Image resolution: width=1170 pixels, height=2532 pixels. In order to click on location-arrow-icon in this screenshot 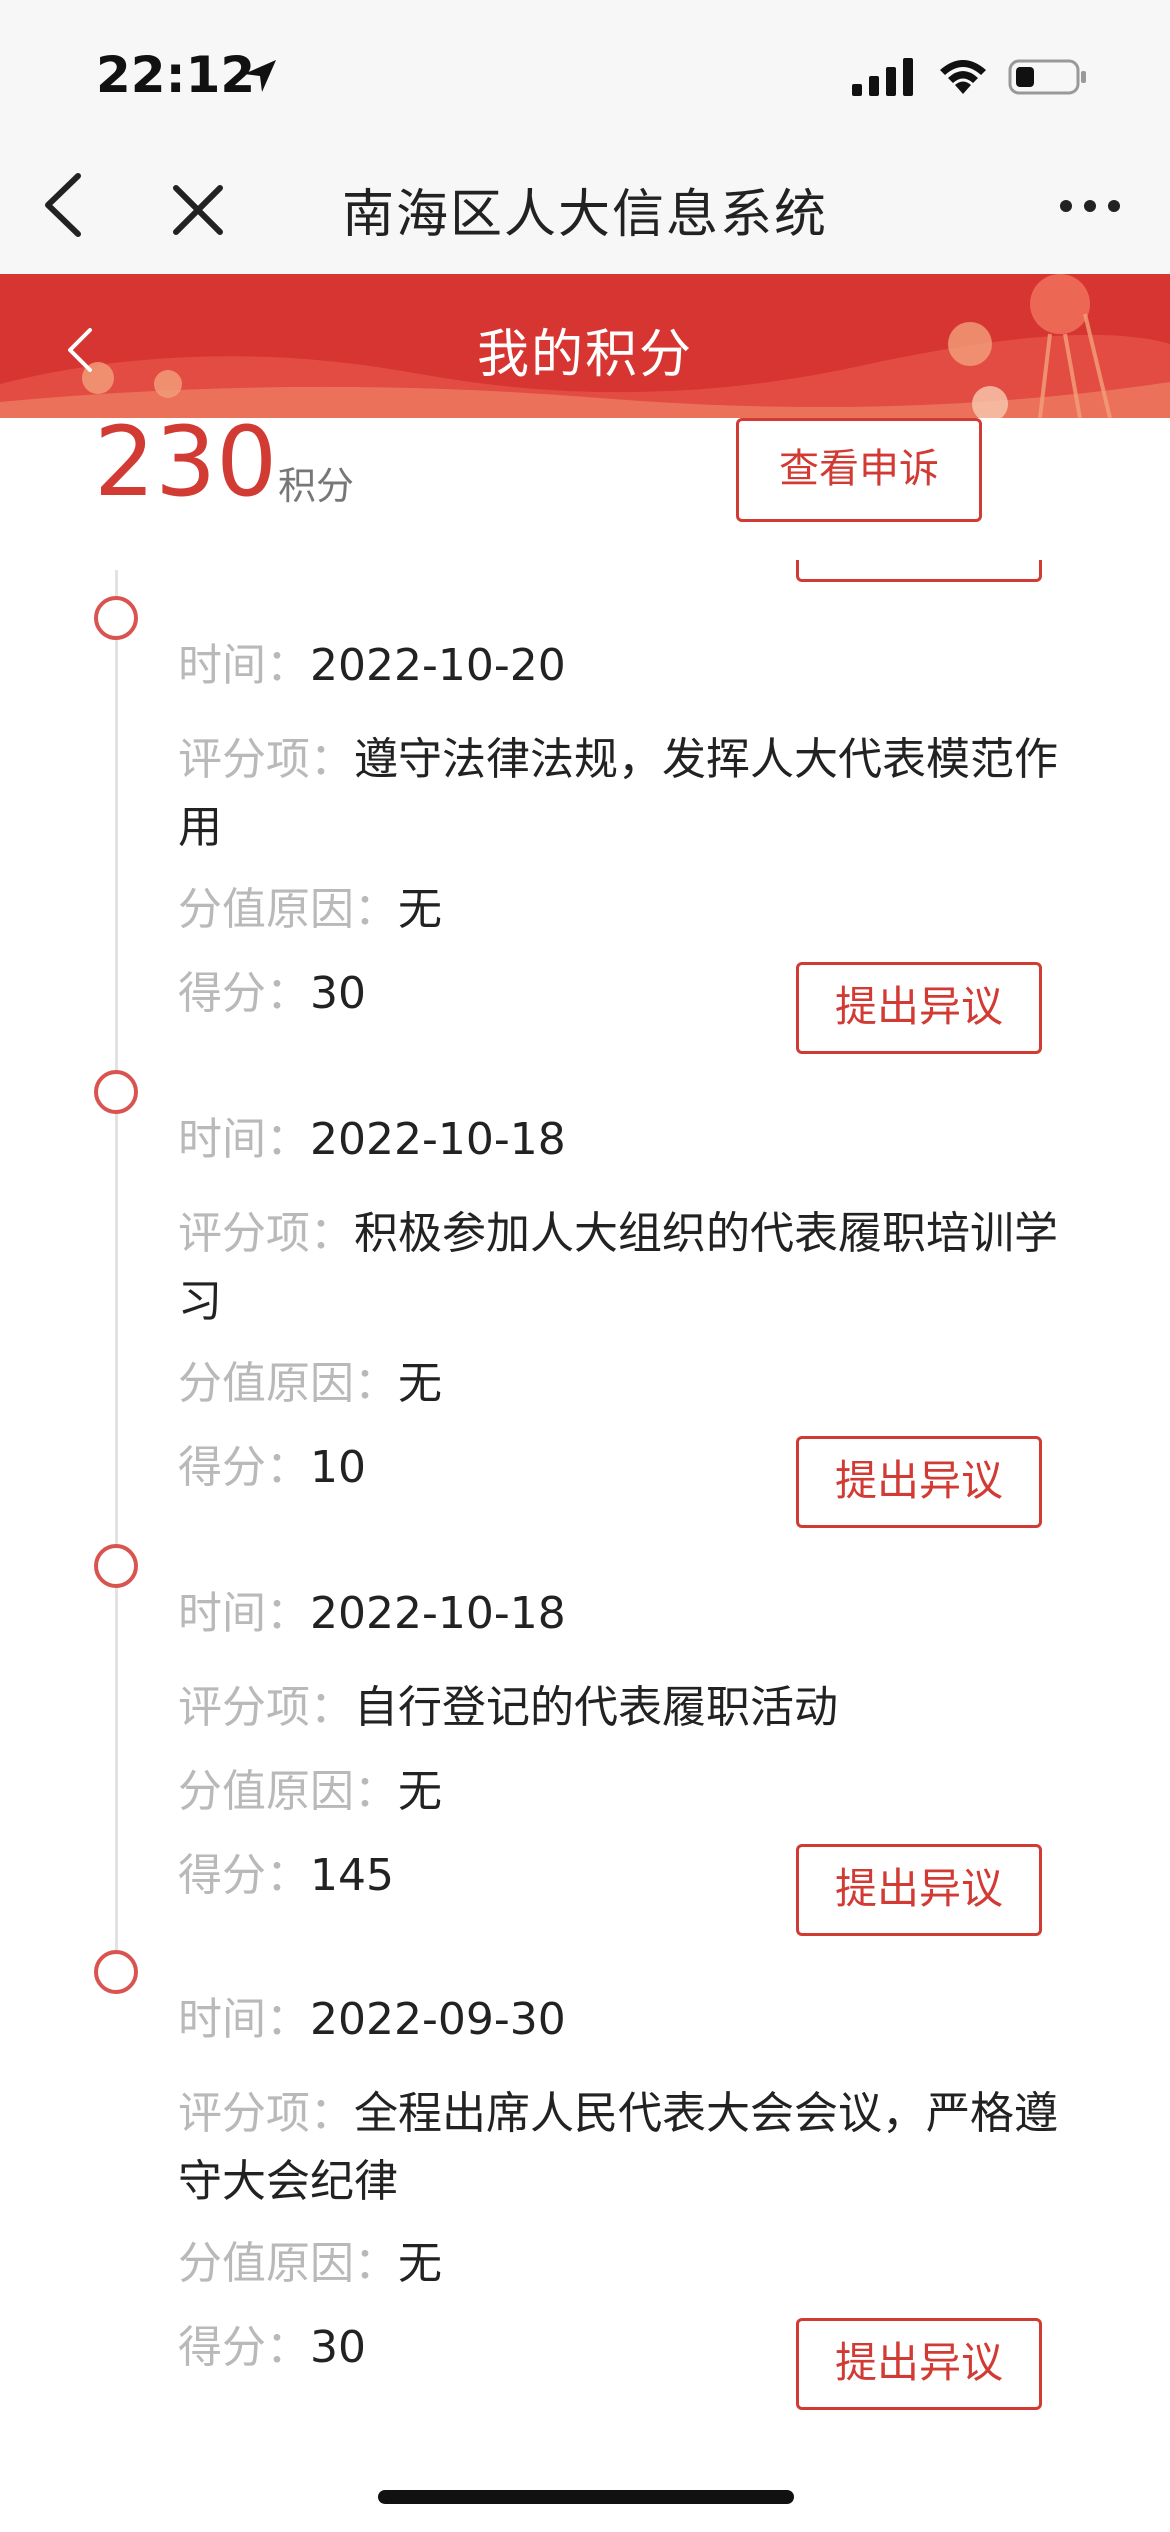, I will do `click(260, 76)`.